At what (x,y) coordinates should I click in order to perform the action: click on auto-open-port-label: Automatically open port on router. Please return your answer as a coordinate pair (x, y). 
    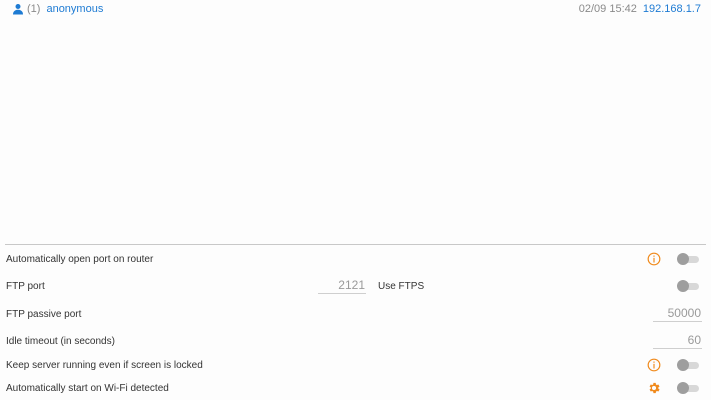
    Looking at the image, I should click on (80, 259).